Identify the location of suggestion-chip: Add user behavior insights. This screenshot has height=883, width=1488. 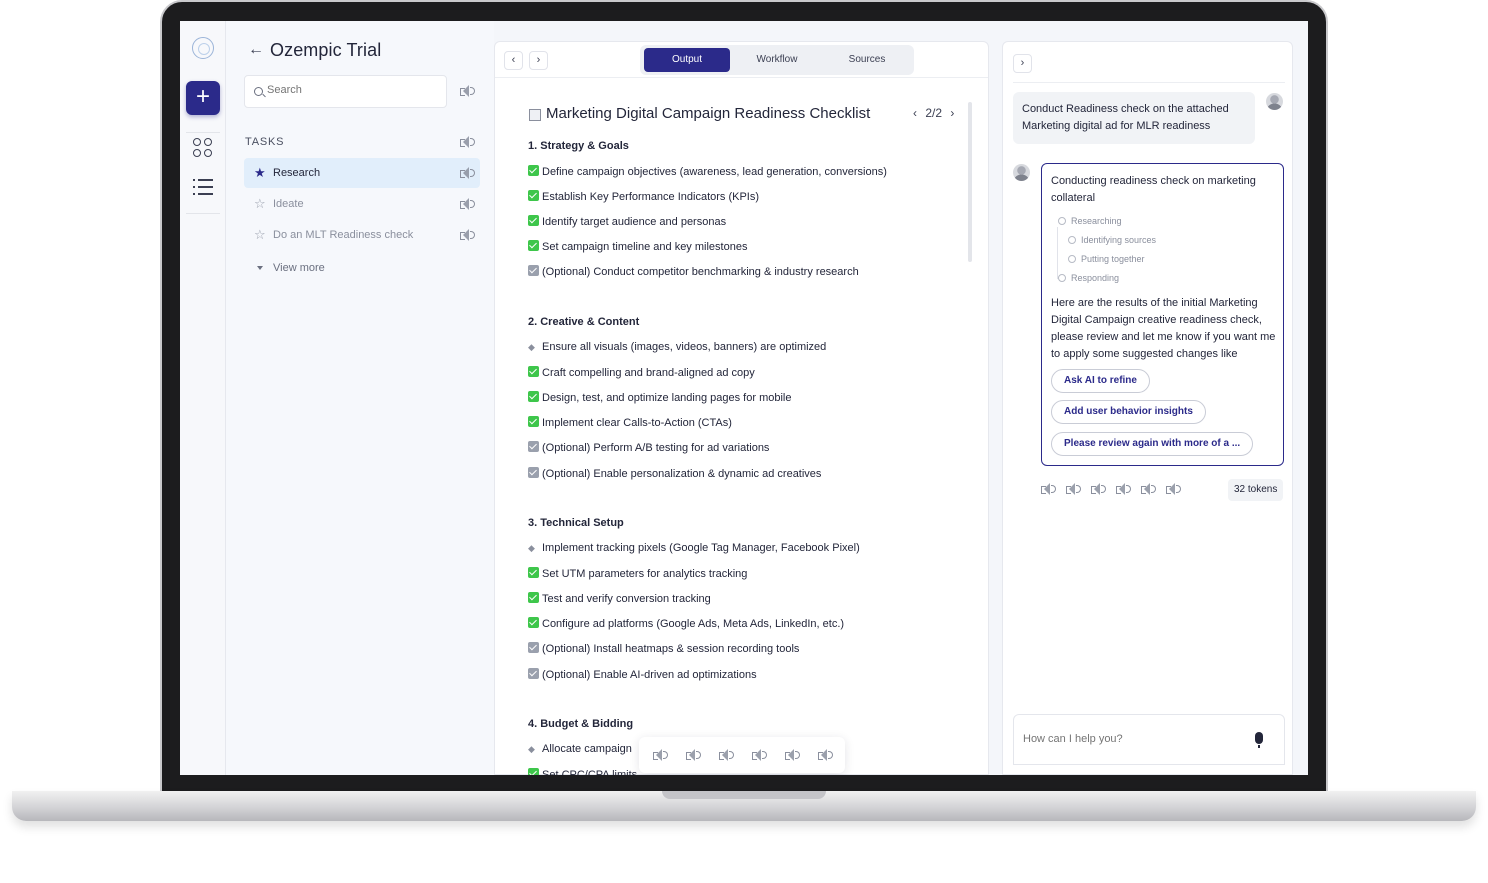
(1128, 412).